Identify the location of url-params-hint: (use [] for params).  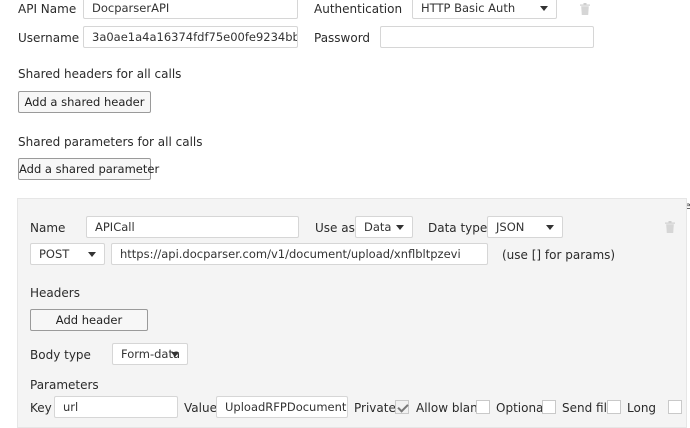
(559, 255).